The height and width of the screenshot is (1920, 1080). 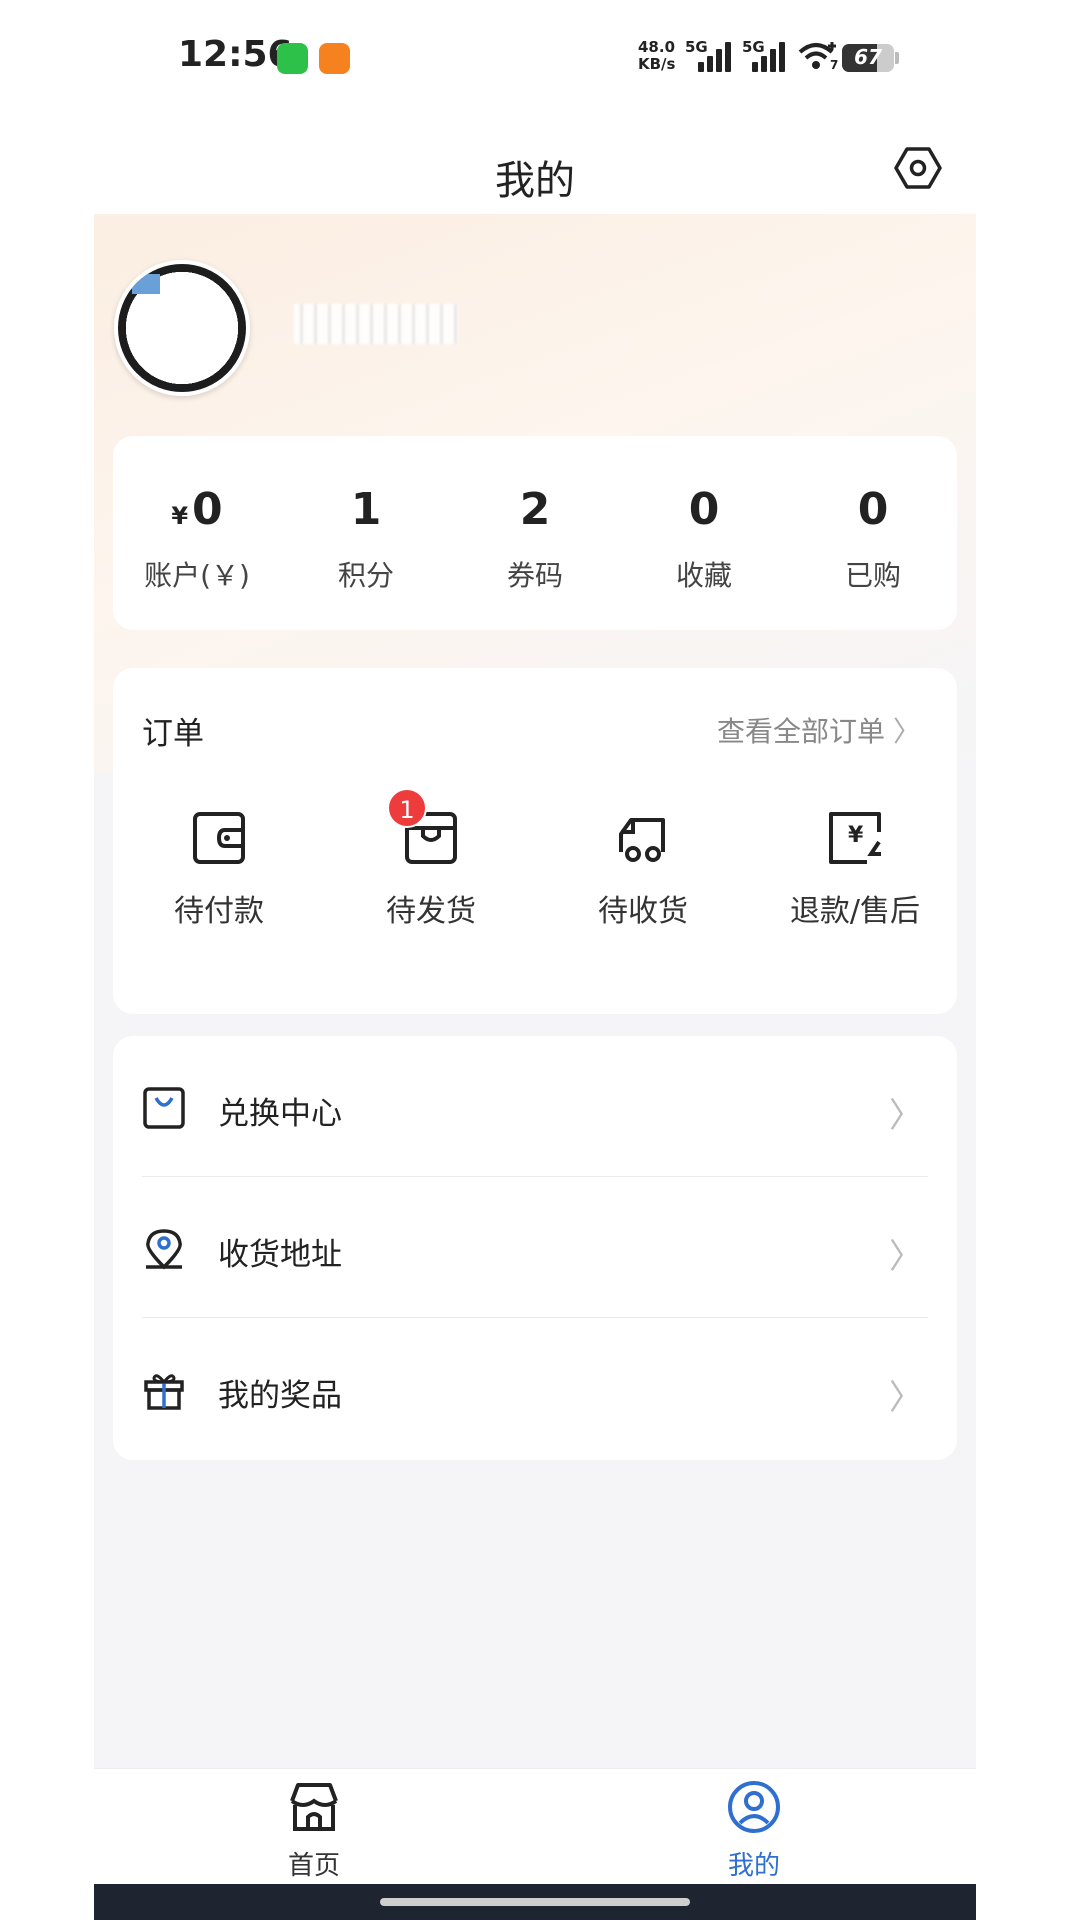 I want to click on currency-symbol: ¥, so click(x=180, y=516).